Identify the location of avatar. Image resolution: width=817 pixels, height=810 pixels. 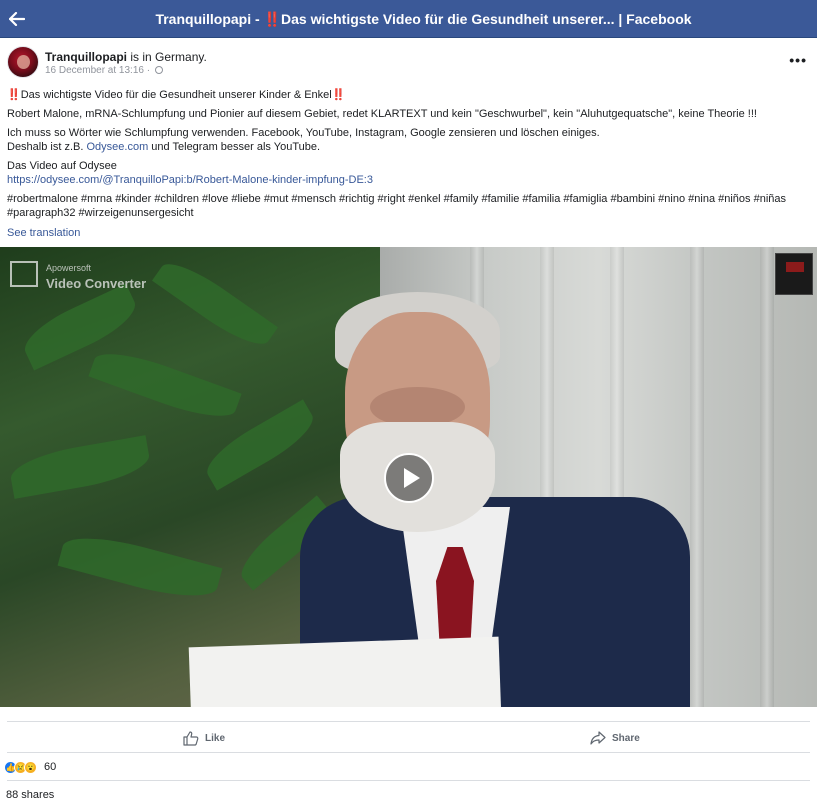
(23, 62).